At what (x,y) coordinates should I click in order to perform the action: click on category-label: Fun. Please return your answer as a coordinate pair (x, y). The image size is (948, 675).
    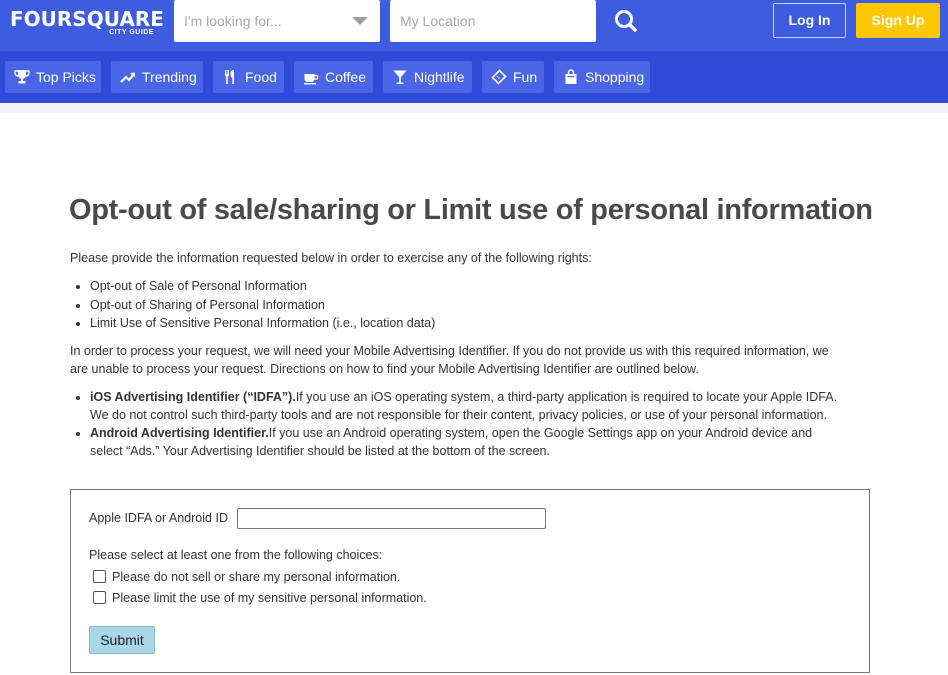
    Looking at the image, I should click on (525, 77).